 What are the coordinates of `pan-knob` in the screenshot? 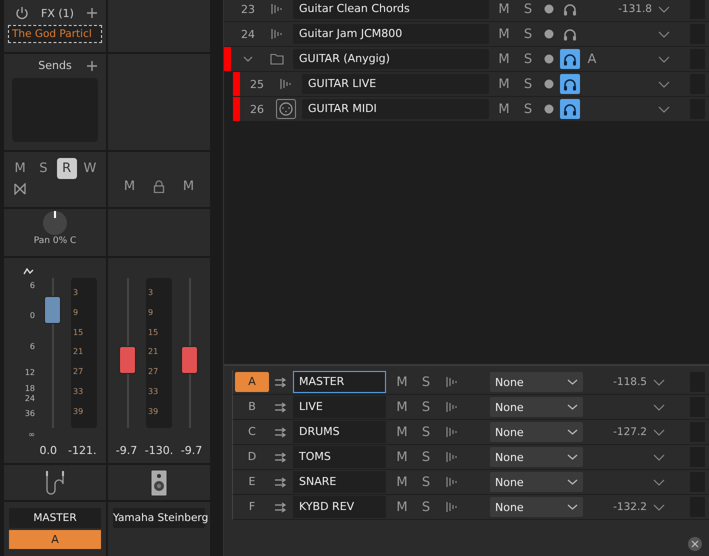 It's located at (55, 223).